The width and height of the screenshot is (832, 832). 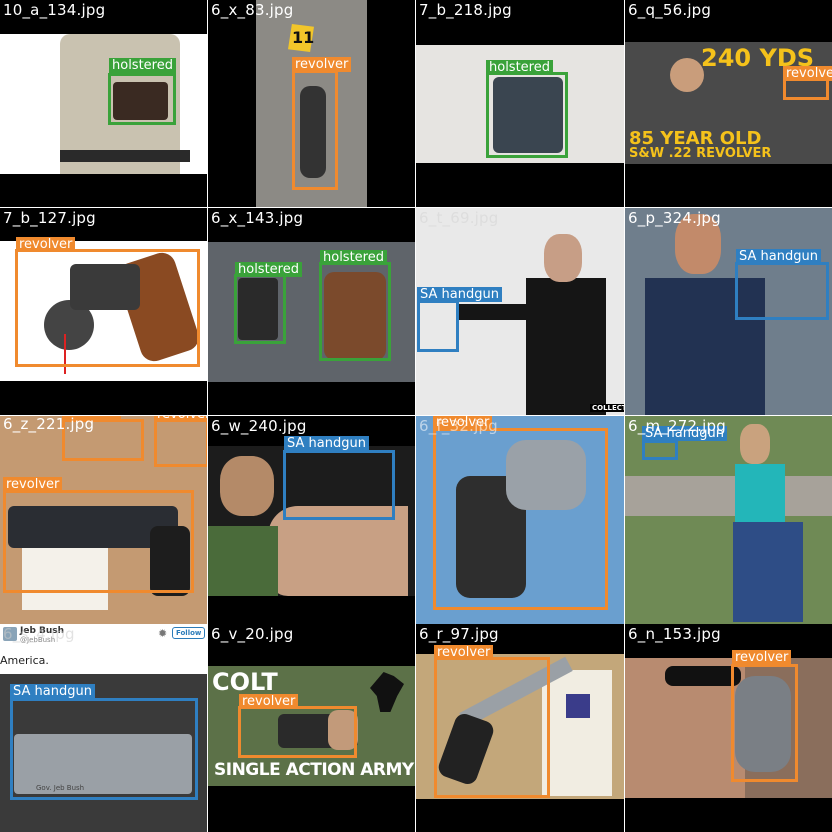 What do you see at coordinates (311, 311) in the screenshot?
I see `tile-6: holstered holstered 6_x_143.jpg` at bounding box center [311, 311].